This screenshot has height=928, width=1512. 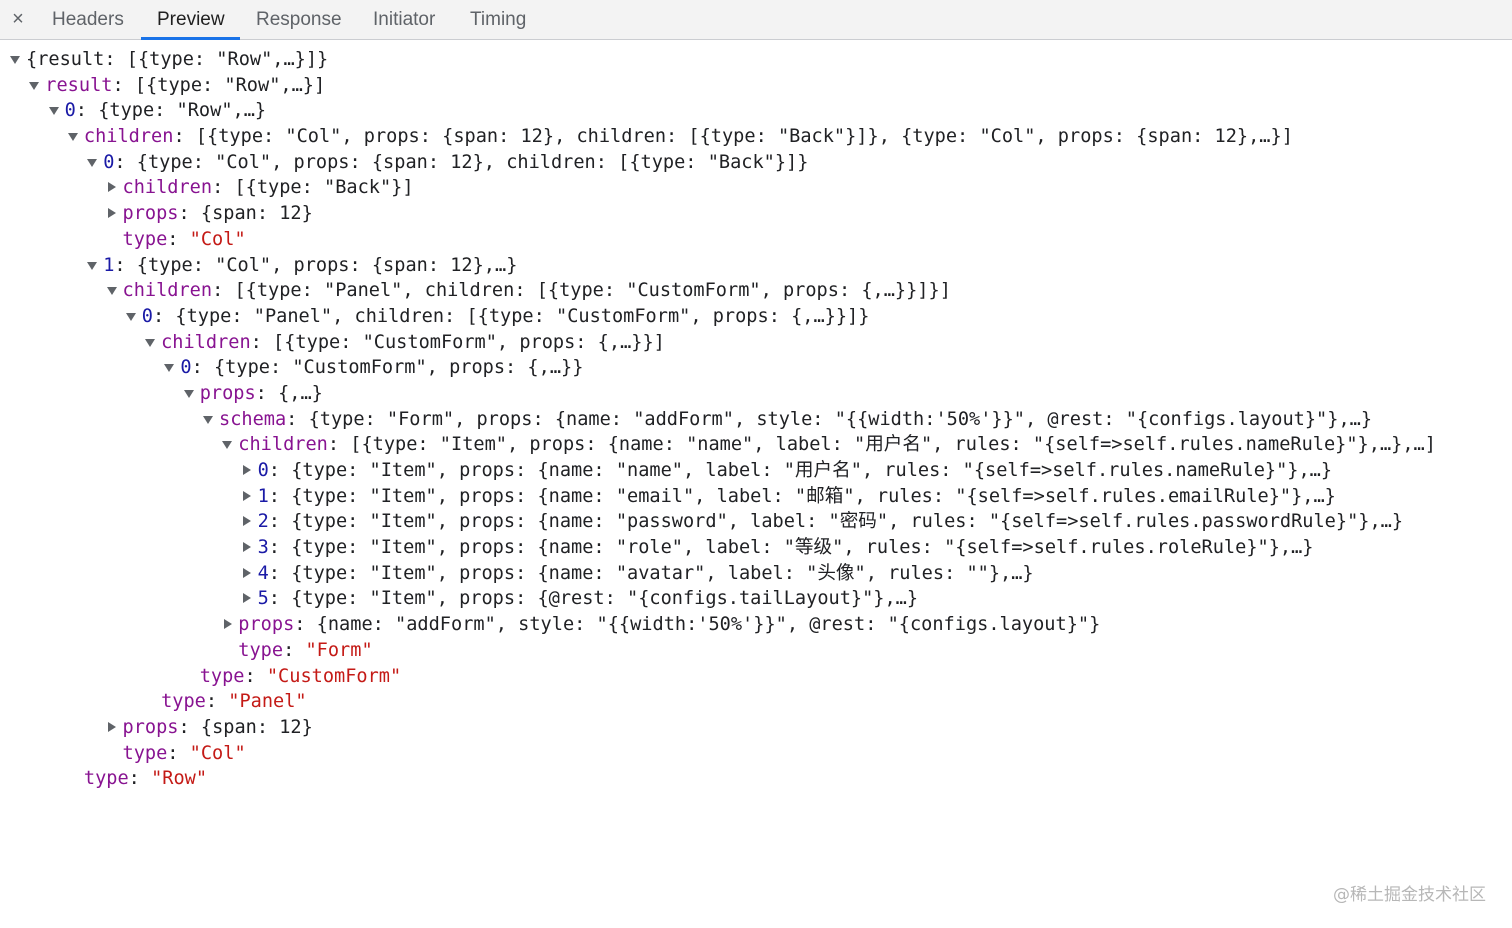 What do you see at coordinates (263, 496) in the screenshot?
I see `property-key: 1` at bounding box center [263, 496].